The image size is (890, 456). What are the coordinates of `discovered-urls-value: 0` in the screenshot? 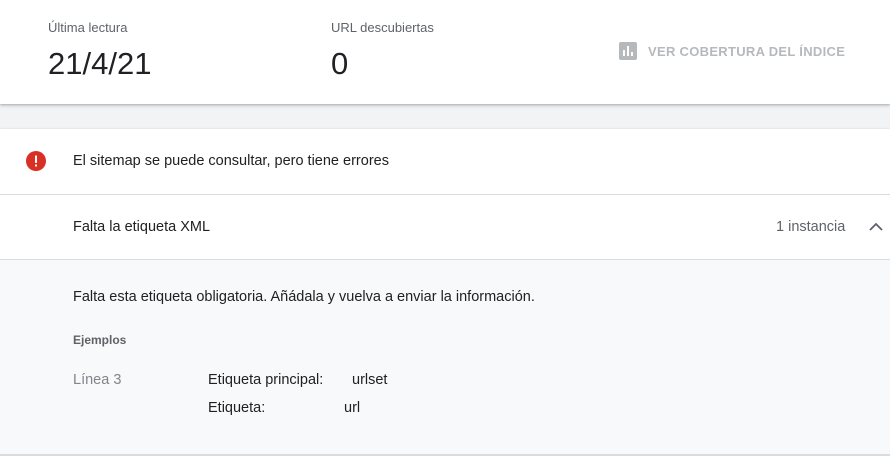 It's located at (340, 63).